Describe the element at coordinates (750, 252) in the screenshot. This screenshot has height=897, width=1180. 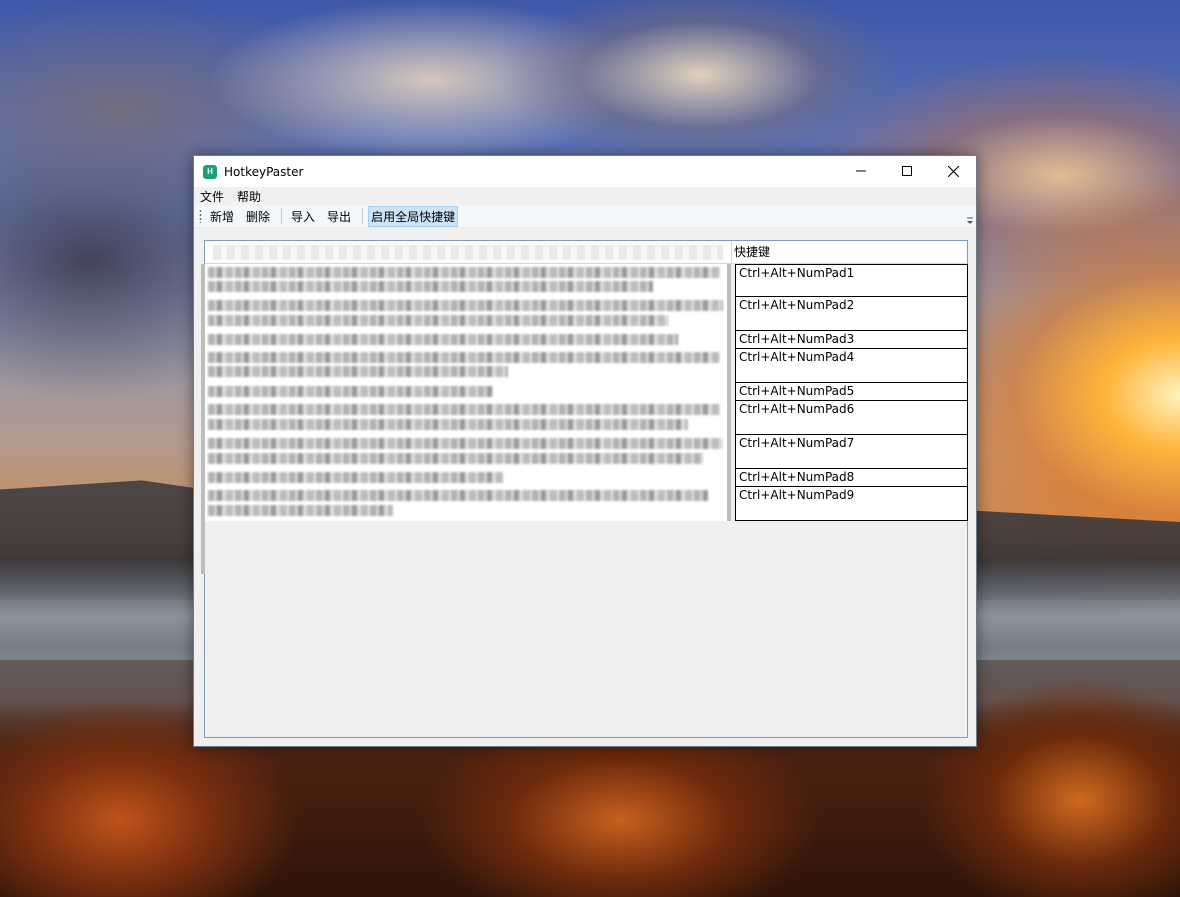
I see `column-header-hotkey: 快捷键` at that location.